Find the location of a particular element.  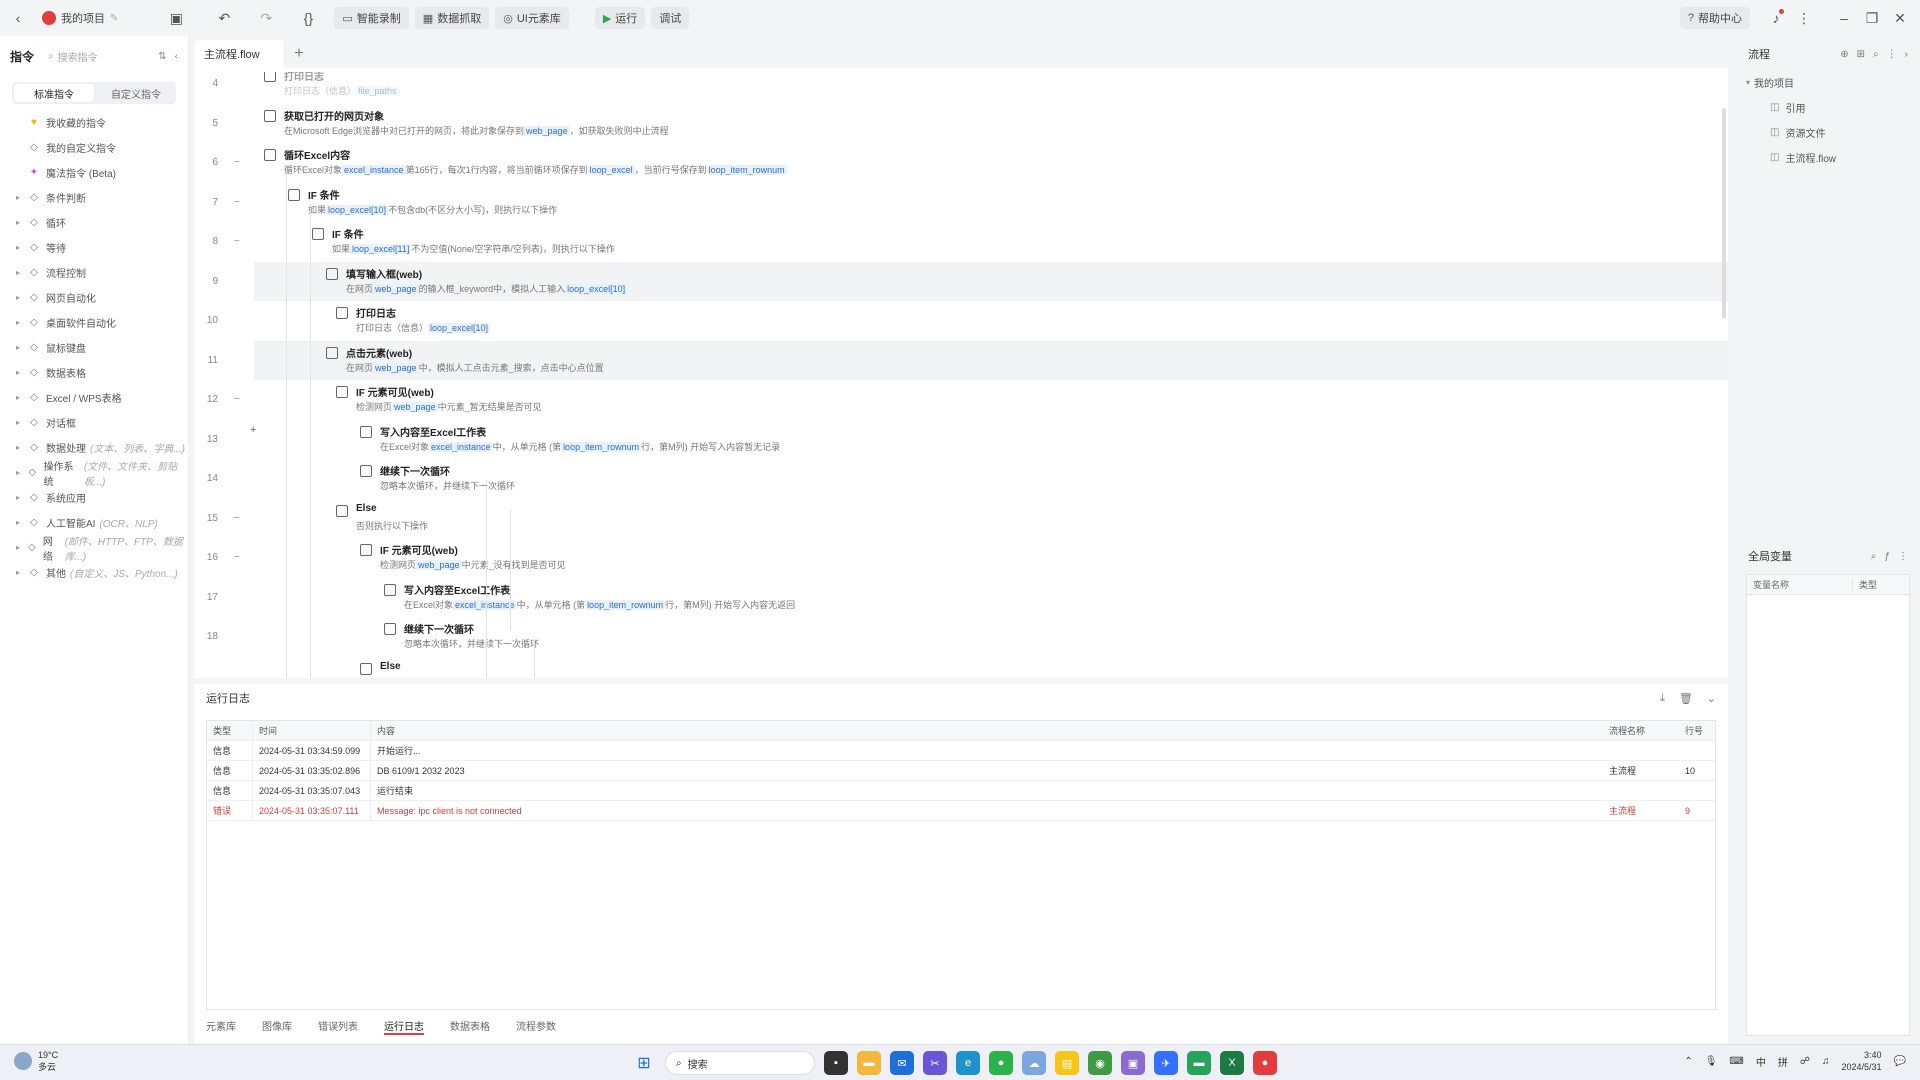

command-category-item: ▸ ◇ 人工智能AI (OCR、NLP) is located at coordinates (94, 522).